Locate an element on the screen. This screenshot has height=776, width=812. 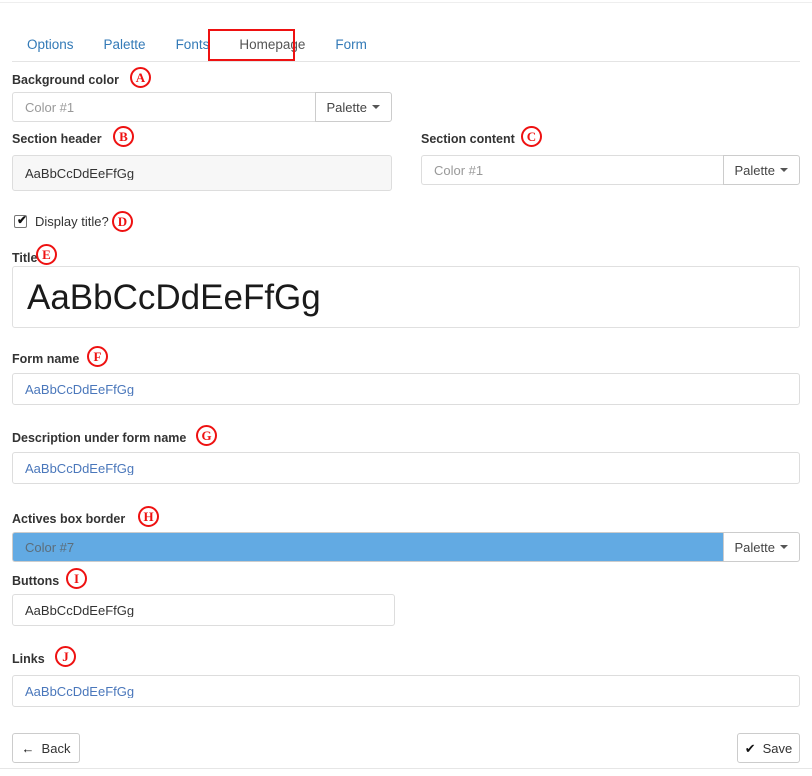
actives-box-border-input-group: Color #7 Palette is located at coordinates (406, 547).